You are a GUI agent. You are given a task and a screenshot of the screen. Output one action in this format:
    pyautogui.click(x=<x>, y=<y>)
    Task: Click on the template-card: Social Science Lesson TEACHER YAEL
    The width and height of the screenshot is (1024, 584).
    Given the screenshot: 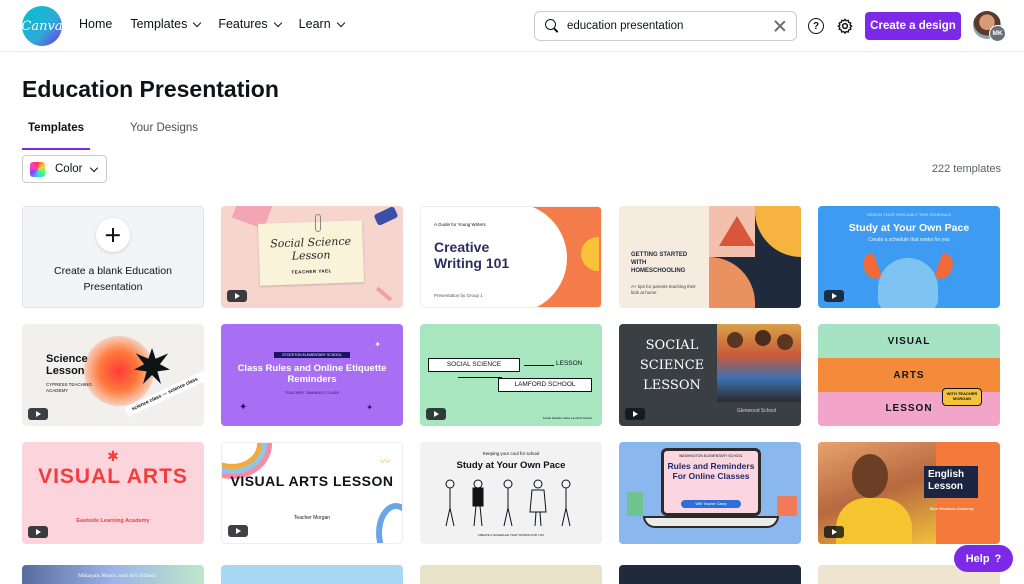 What is the action you would take?
    pyautogui.click(x=312, y=257)
    